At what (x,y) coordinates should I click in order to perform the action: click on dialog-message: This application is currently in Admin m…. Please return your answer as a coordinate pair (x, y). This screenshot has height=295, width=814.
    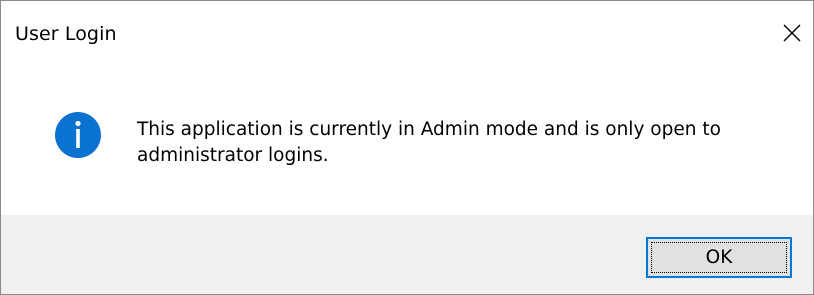
    Looking at the image, I should click on (429, 142).